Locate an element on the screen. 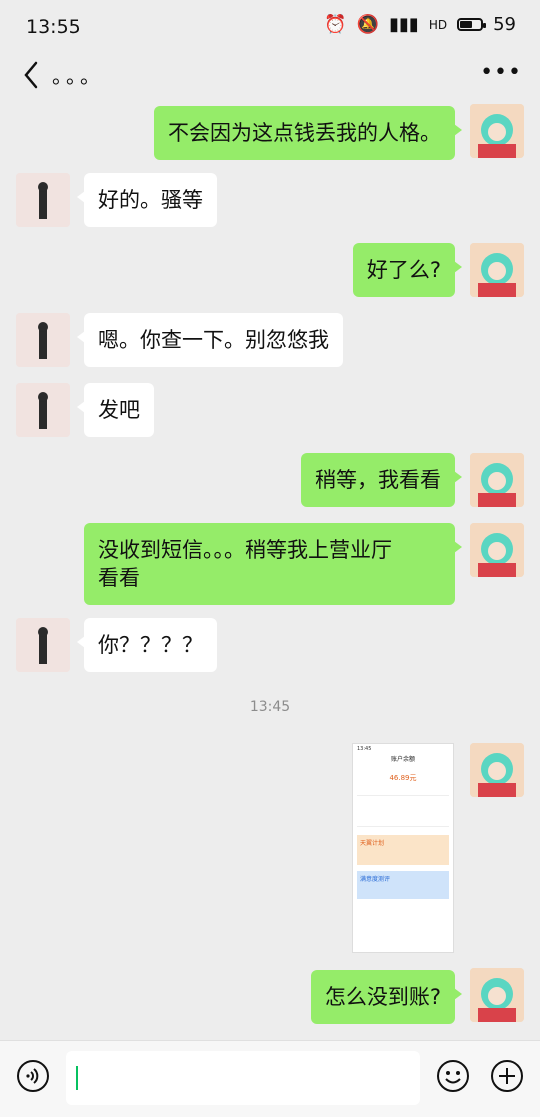 The height and width of the screenshot is (1117, 540). status-time: 13:55 is located at coordinates (53, 27).